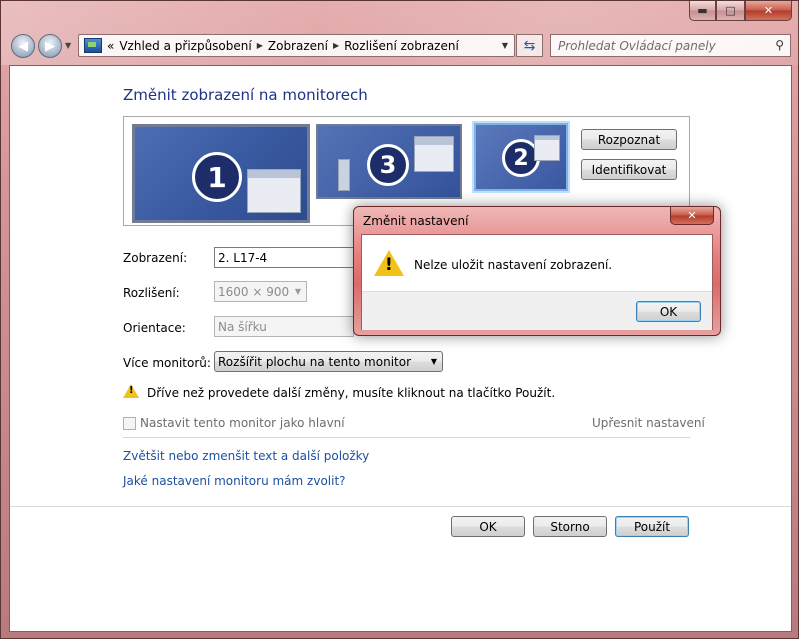 This screenshot has height=639, width=799. Describe the element at coordinates (692, 216) in the screenshot. I see `dialog-close-button: ✕` at that location.